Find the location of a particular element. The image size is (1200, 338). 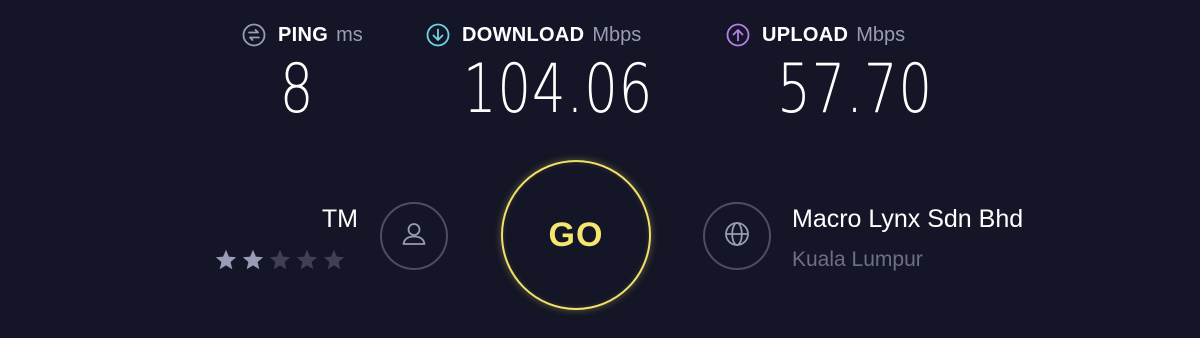

ping-header: PING ms is located at coordinates (317, 35).